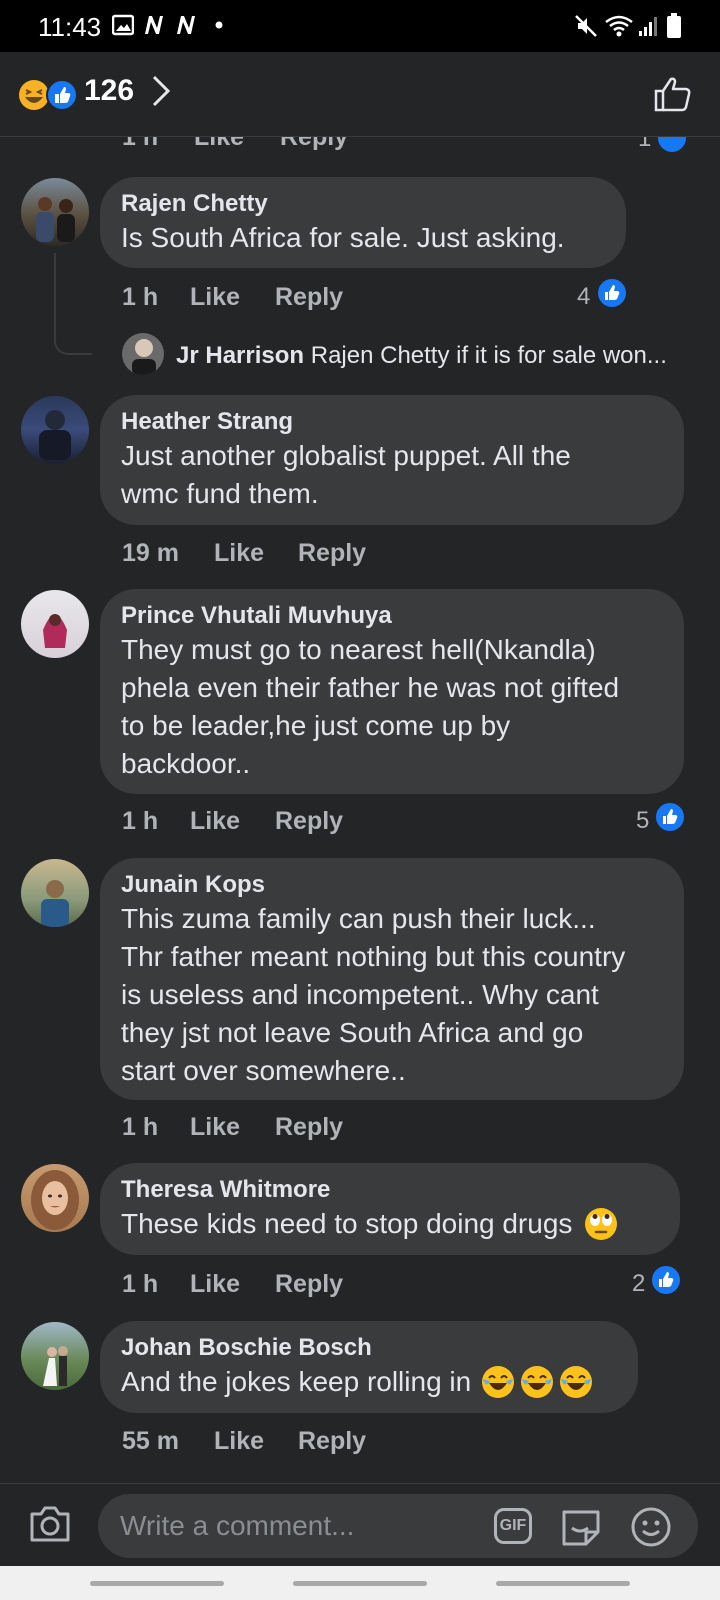 This screenshot has width=720, height=1600. What do you see at coordinates (50, 1524) in the screenshot?
I see `camera-icon` at bounding box center [50, 1524].